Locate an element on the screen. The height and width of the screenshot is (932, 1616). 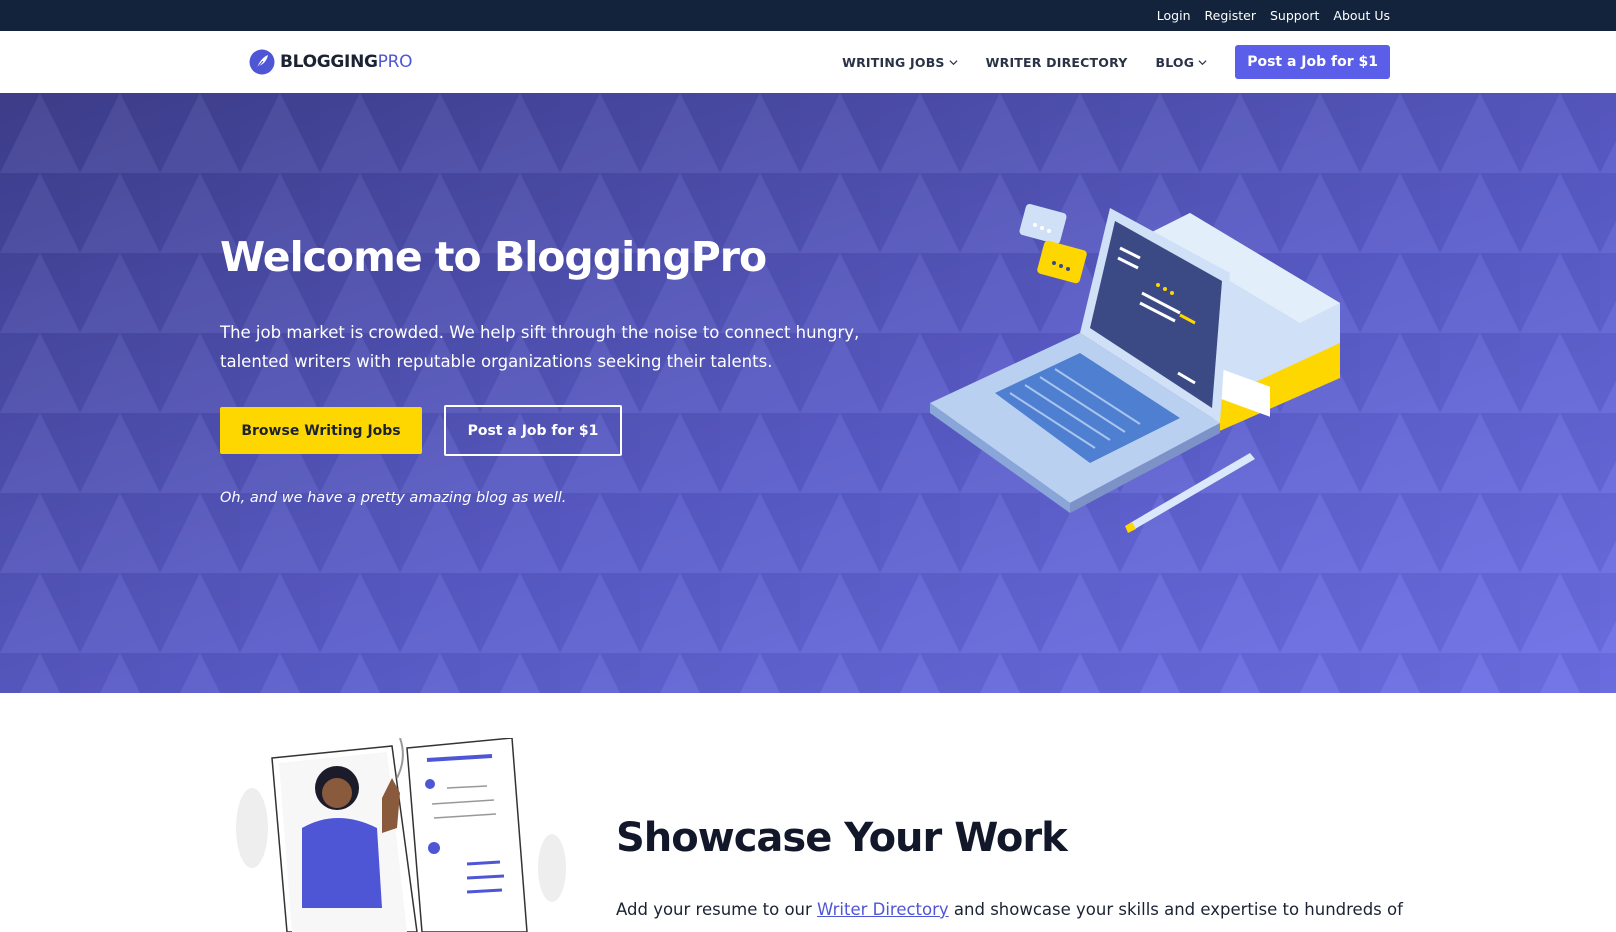
showcase-text-before: Add your resume to our is located at coordinates (717, 909).